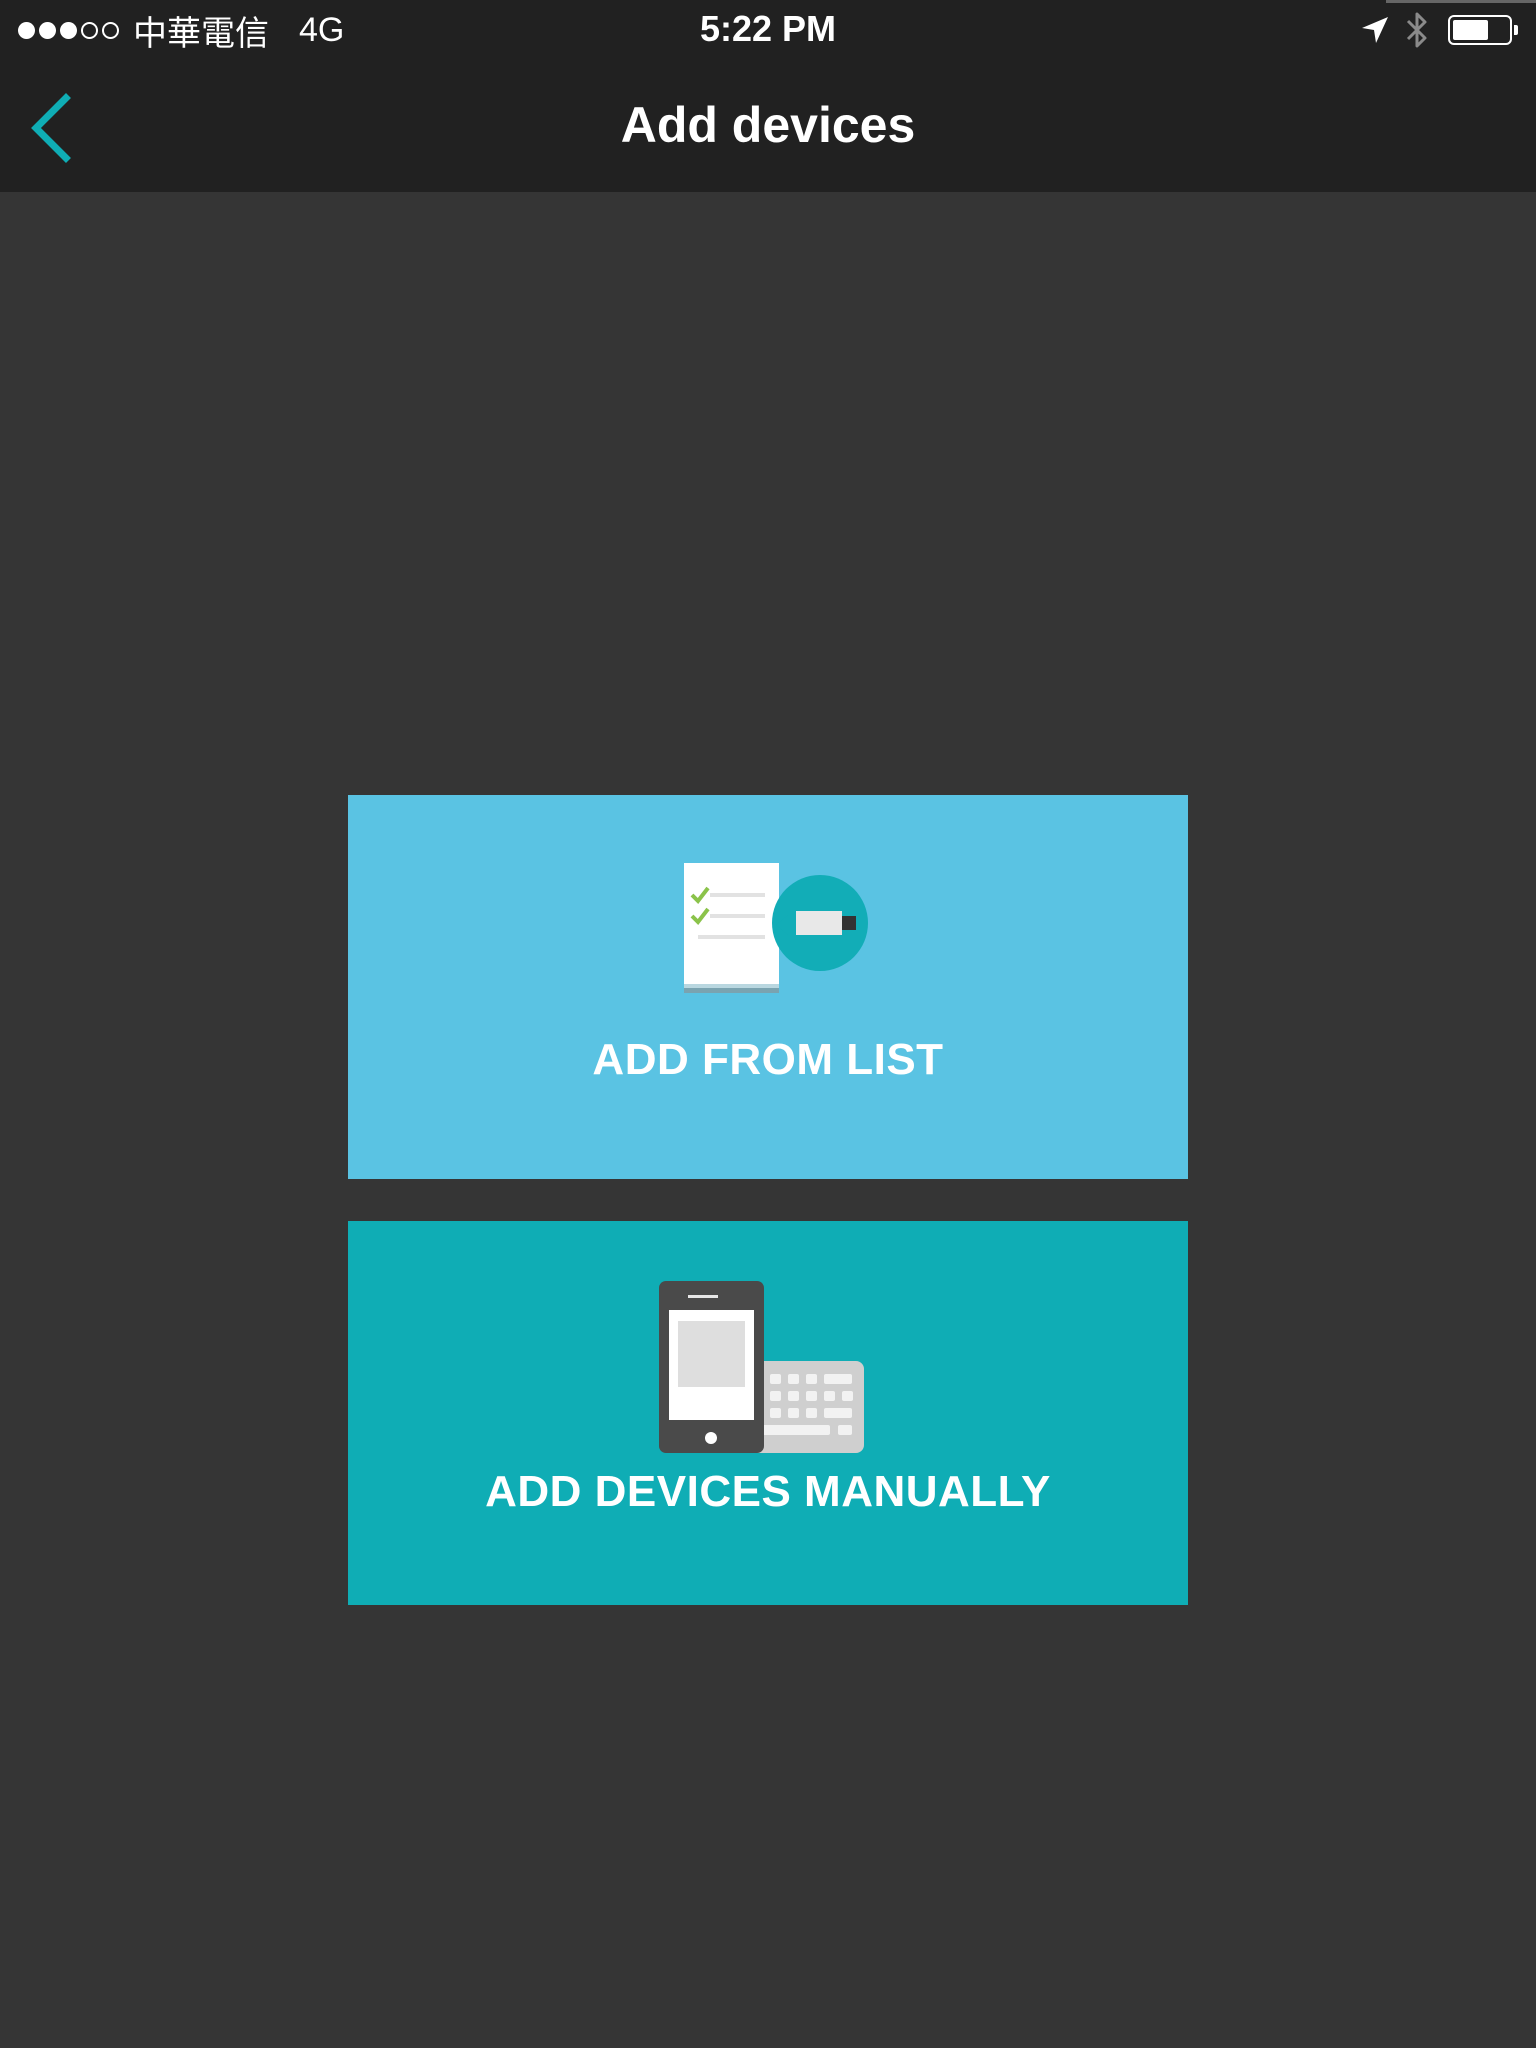 This screenshot has height=2048, width=1536. What do you see at coordinates (768, 1059) in the screenshot?
I see `add-from-list-label: ADD FROM LIST` at bounding box center [768, 1059].